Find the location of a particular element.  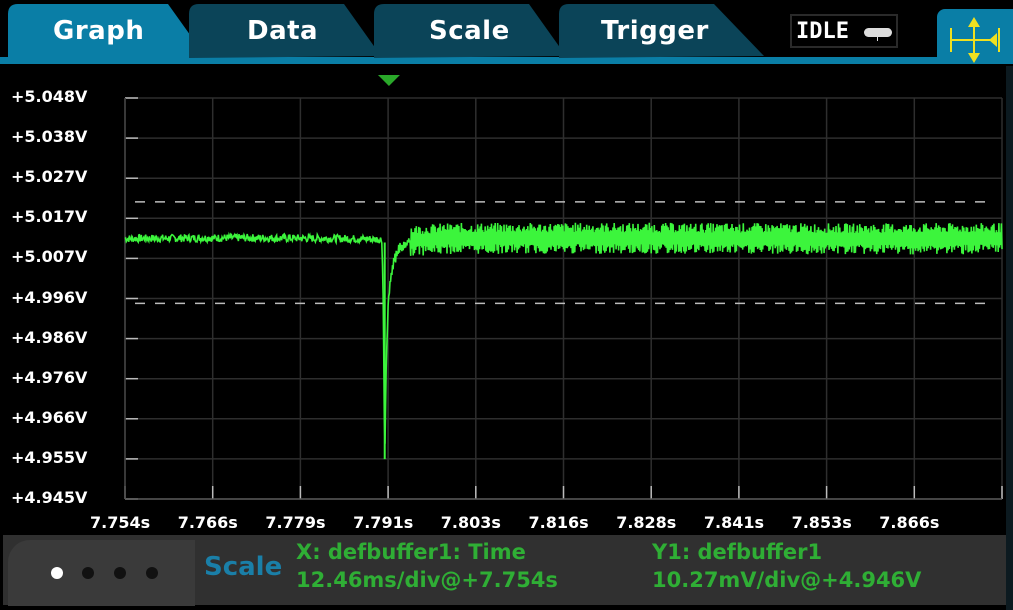

y-tick-label: +4.955V is located at coordinates (49, 457).